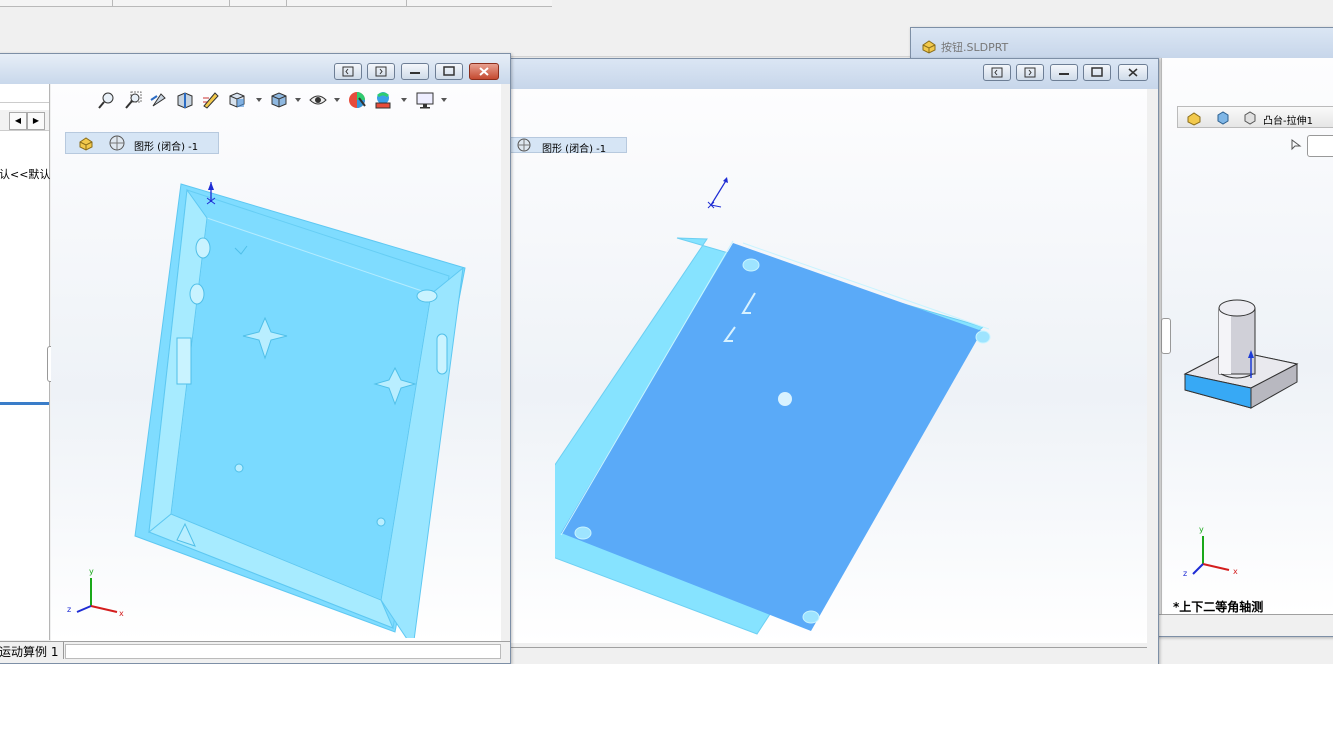 The width and height of the screenshot is (1333, 754). Describe the element at coordinates (95, 592) in the screenshot. I see `left-axis-triad: y x z` at that location.